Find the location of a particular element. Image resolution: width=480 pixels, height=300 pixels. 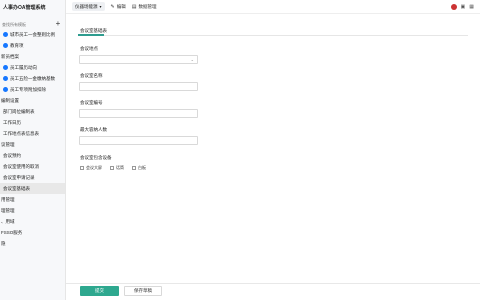

sidebar-item: 员工五险一金缴纳基数 is located at coordinates (32, 78).